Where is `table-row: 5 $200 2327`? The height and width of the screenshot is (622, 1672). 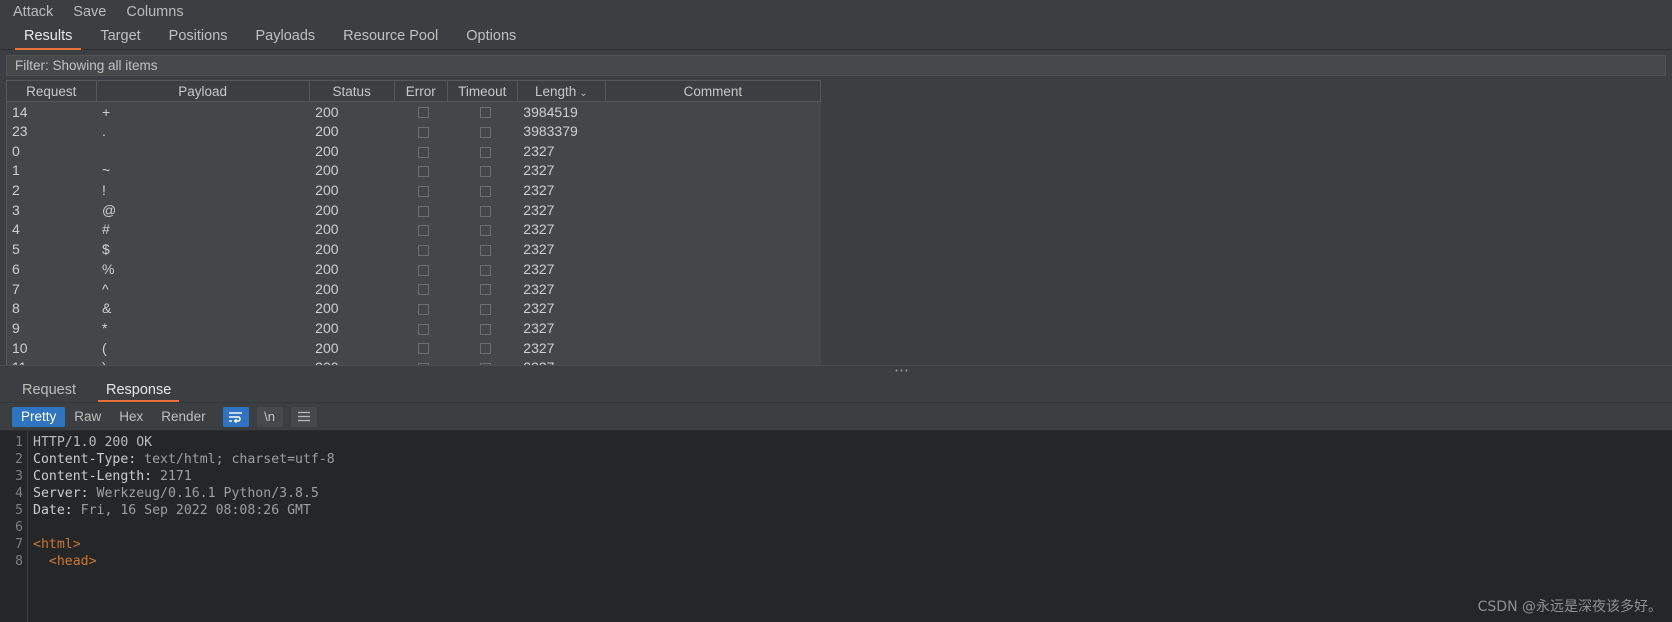
table-row: 5 $200 2327 is located at coordinates (414, 249).